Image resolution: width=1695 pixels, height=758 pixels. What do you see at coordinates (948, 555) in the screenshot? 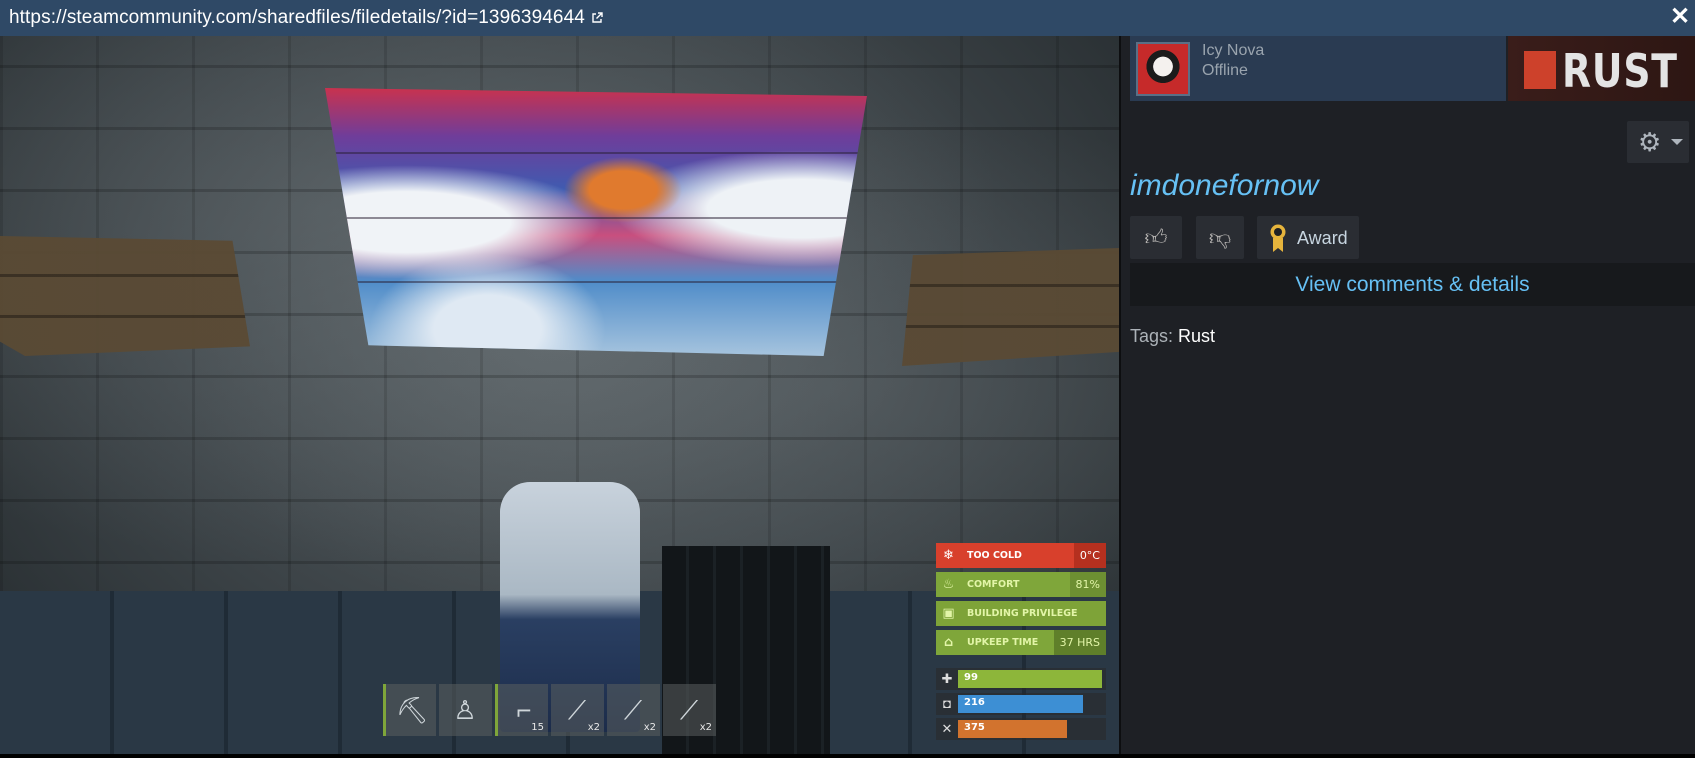
I see `snowflake-icon: ❄` at bounding box center [948, 555].